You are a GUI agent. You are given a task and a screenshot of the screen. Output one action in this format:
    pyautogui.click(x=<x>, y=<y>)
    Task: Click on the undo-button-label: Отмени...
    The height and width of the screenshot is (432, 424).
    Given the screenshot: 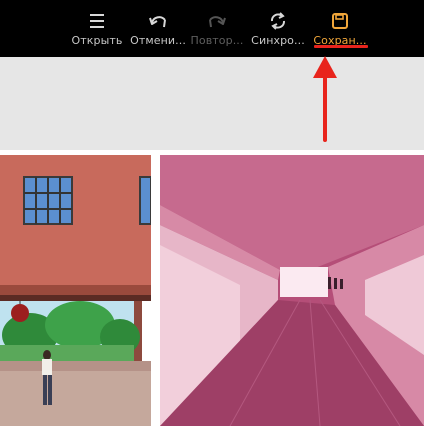 What is the action you would take?
    pyautogui.click(x=158, y=40)
    